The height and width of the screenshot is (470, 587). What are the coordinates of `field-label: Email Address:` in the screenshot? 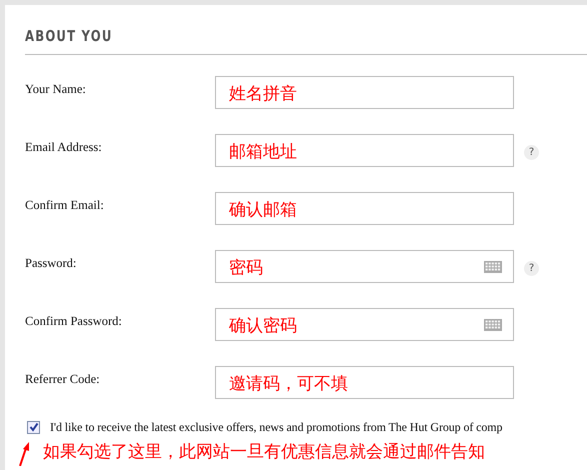 It's located at (64, 147).